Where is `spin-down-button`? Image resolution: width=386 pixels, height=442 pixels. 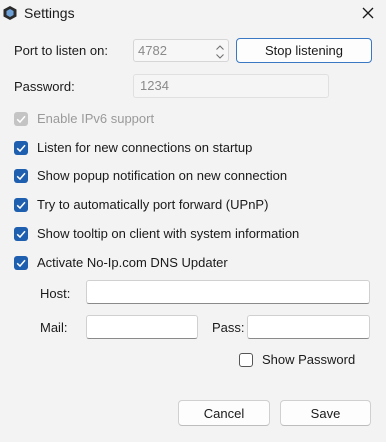 spin-down-button is located at coordinates (219, 54).